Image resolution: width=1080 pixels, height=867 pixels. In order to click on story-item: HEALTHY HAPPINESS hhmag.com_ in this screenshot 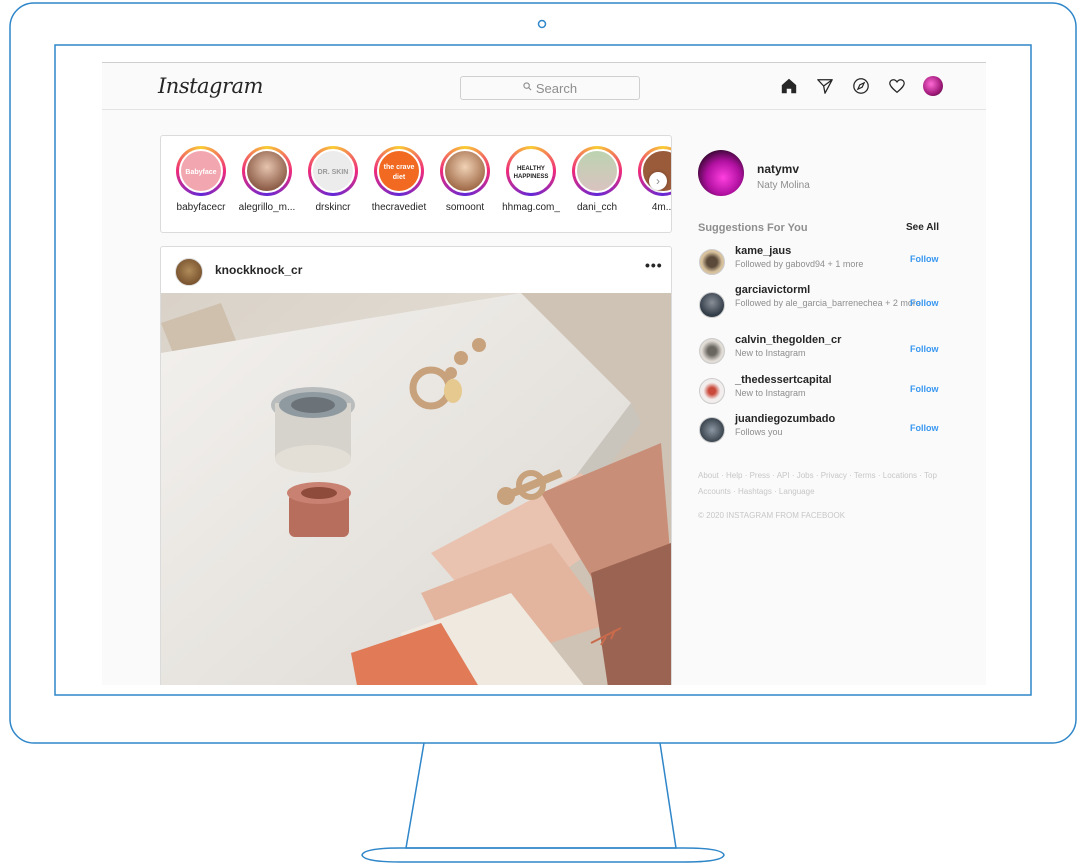, I will do `click(531, 179)`.